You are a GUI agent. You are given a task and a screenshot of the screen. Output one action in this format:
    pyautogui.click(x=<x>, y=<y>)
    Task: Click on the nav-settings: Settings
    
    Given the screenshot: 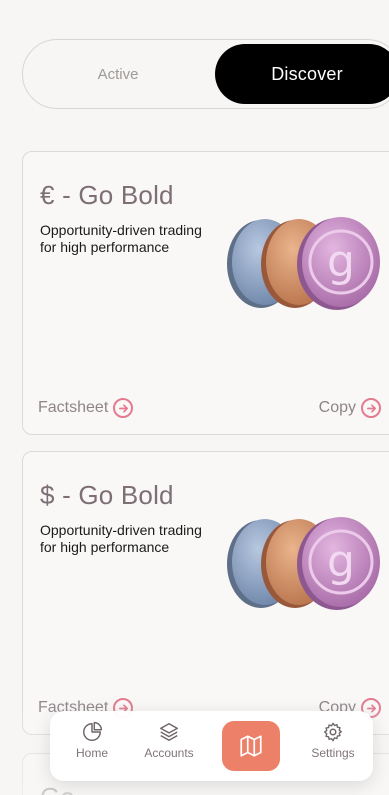 What is the action you would take?
    pyautogui.click(x=333, y=740)
    